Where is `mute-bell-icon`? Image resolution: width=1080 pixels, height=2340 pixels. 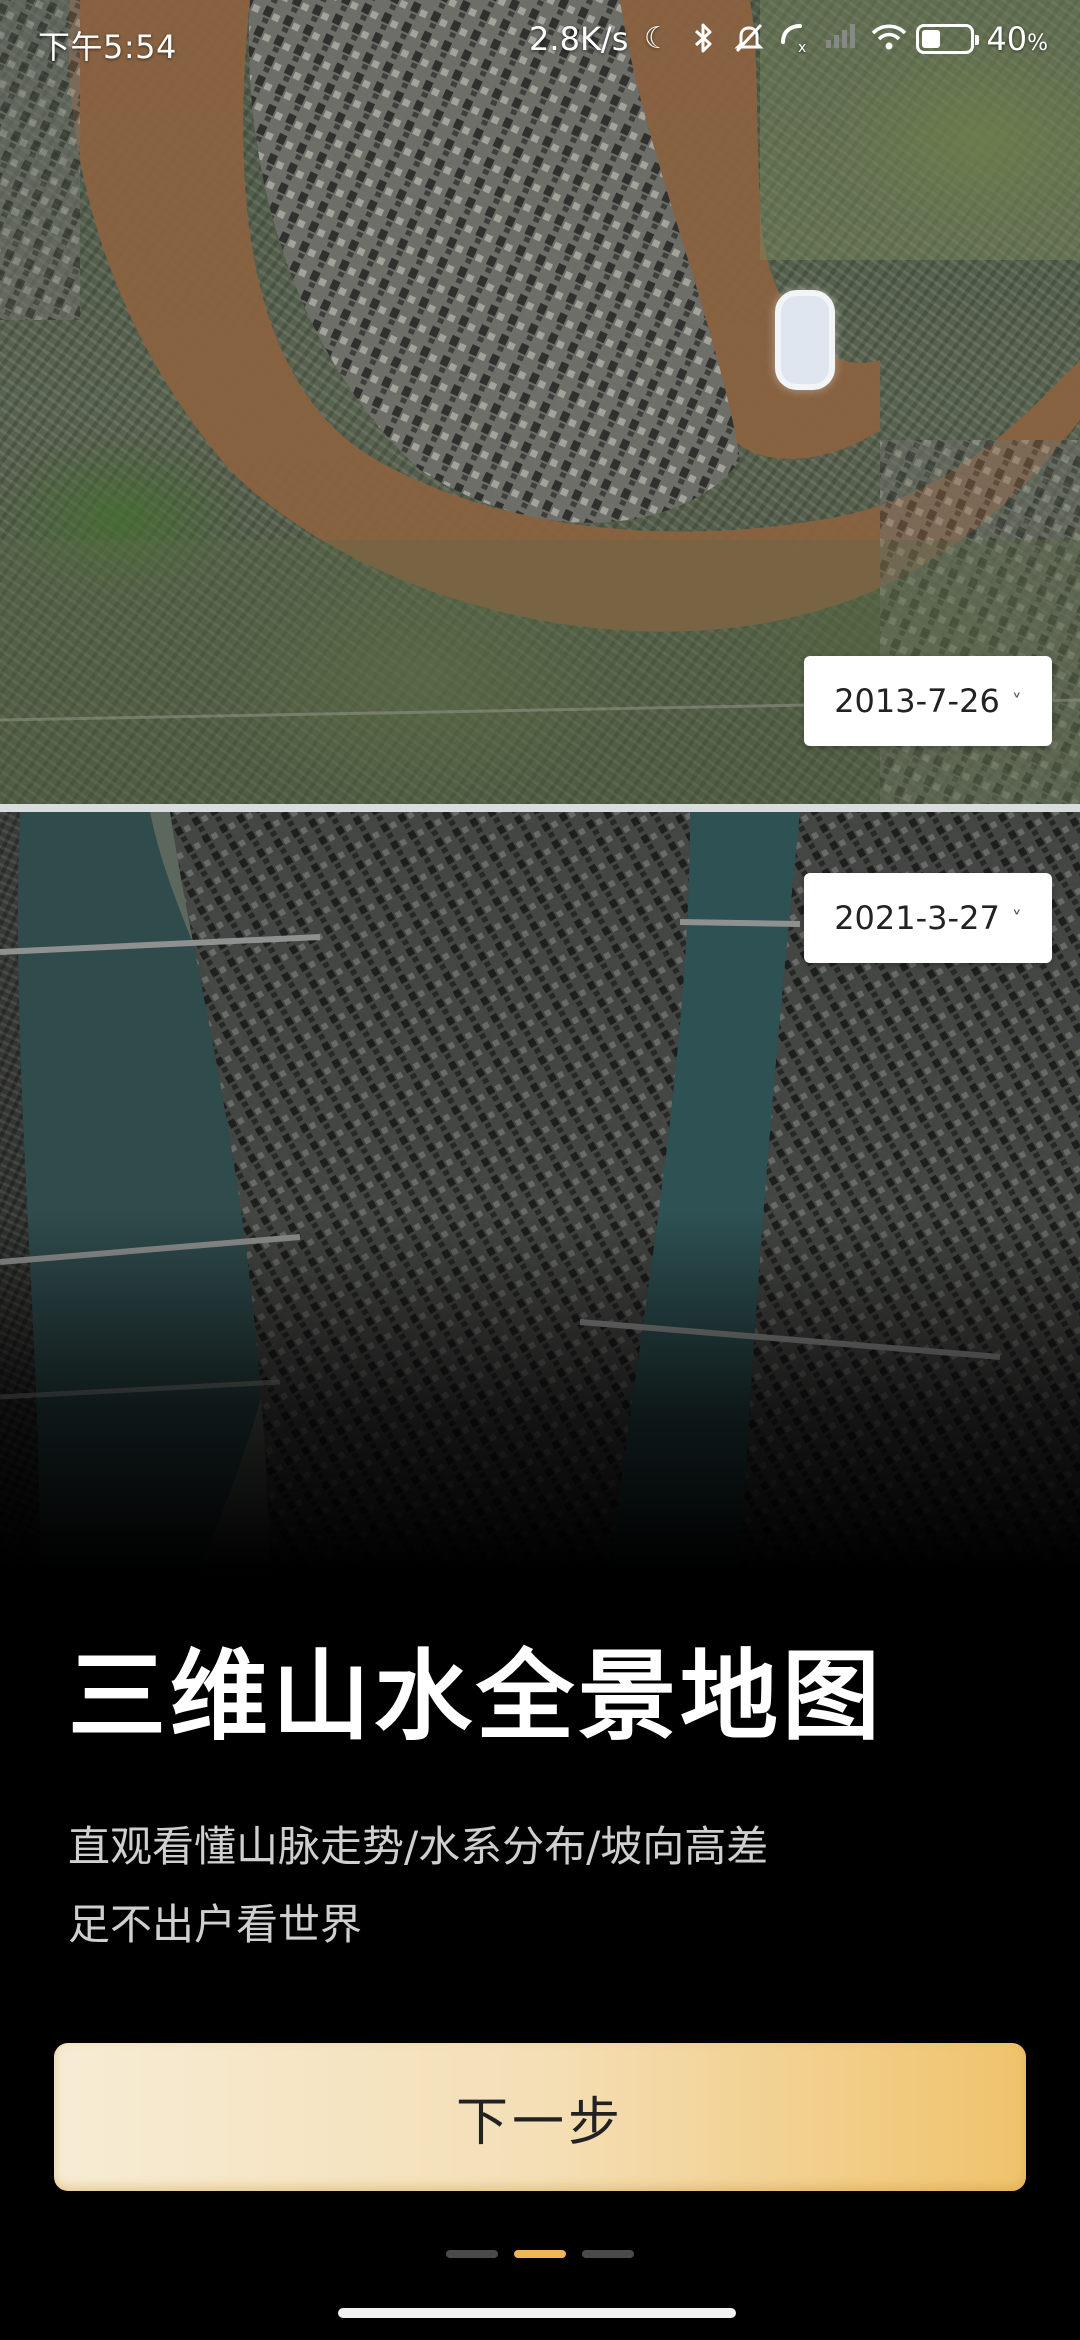
mute-bell-icon is located at coordinates (749, 39).